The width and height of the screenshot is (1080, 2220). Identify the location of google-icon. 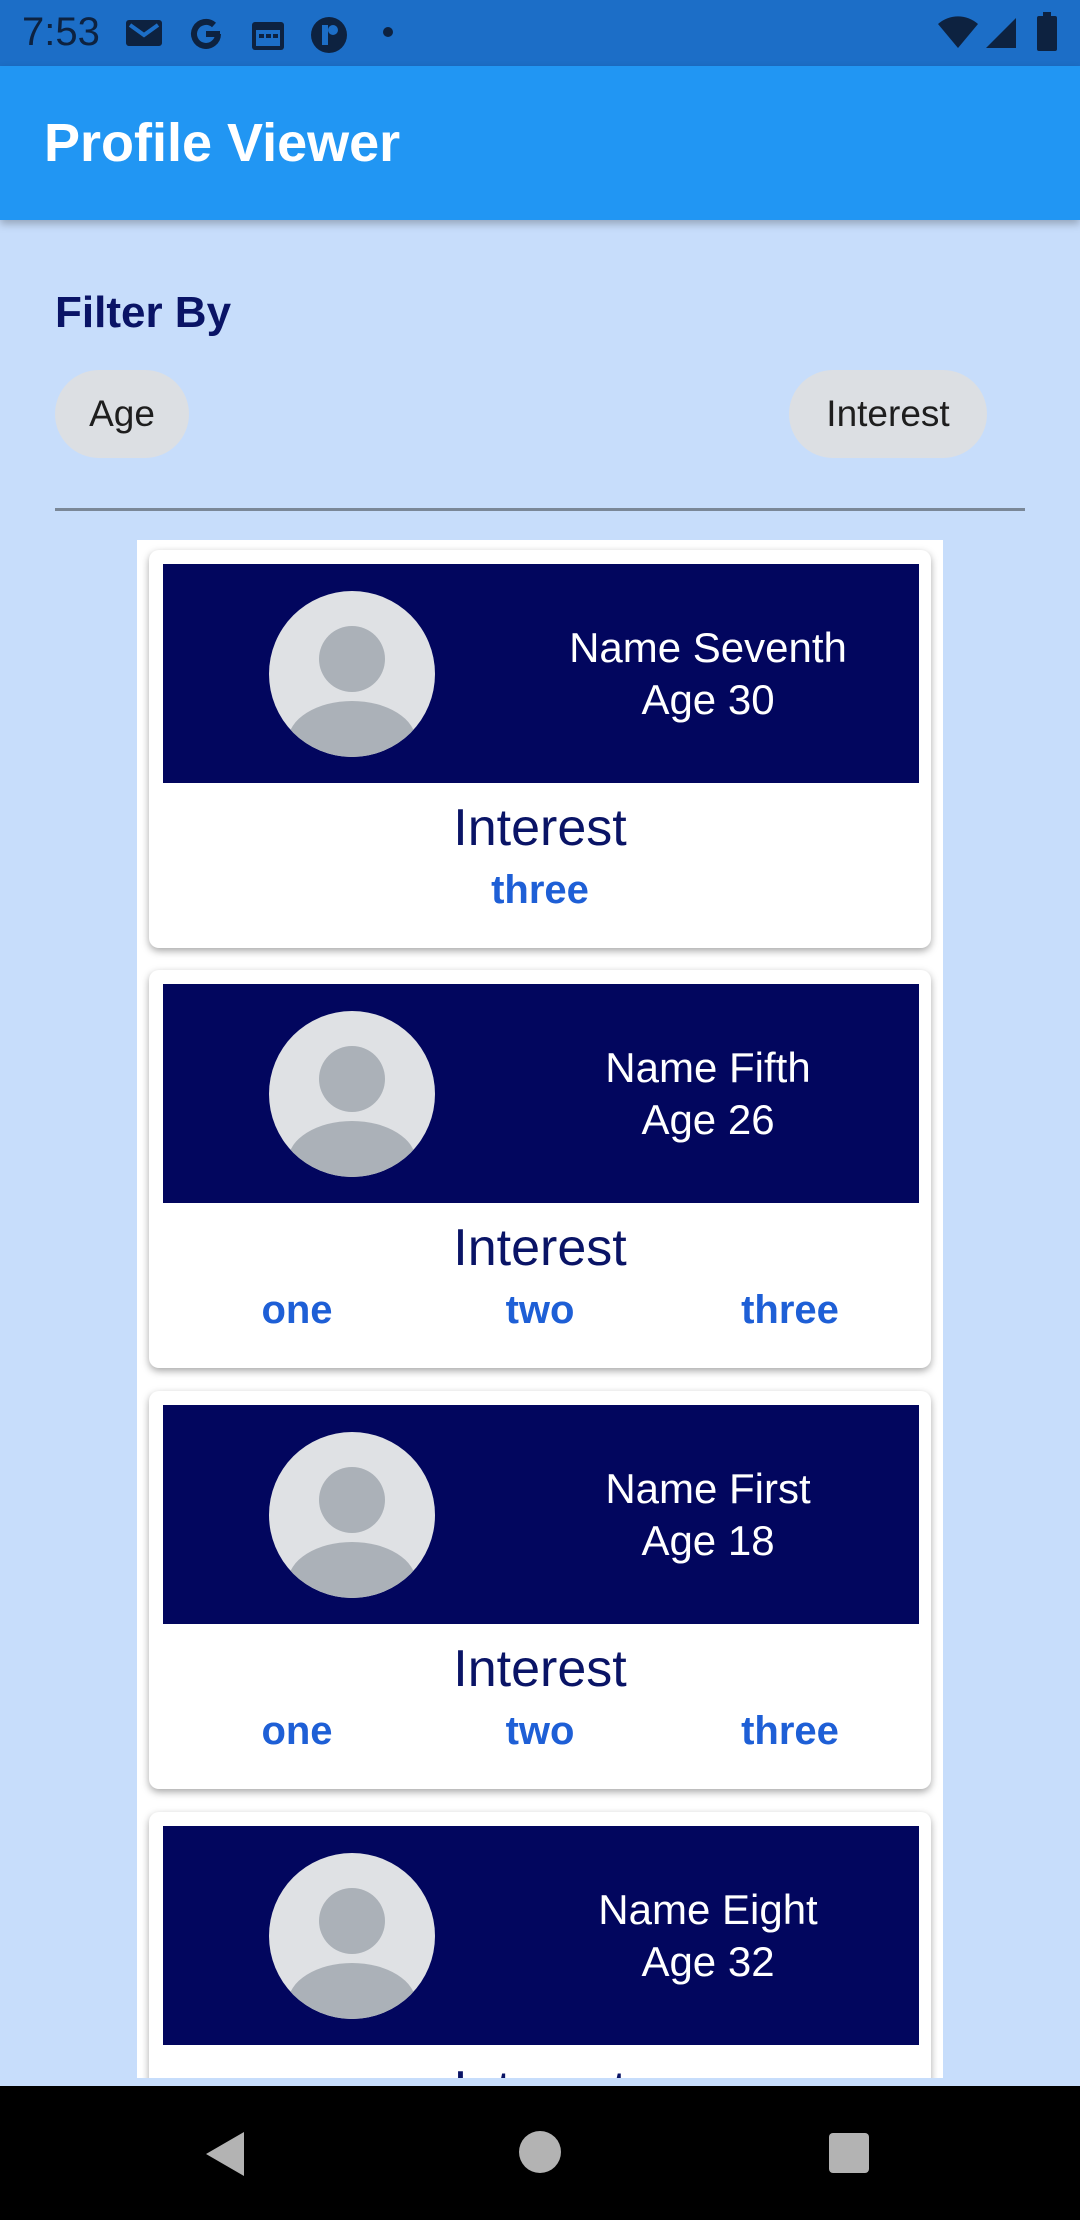
(206, 34).